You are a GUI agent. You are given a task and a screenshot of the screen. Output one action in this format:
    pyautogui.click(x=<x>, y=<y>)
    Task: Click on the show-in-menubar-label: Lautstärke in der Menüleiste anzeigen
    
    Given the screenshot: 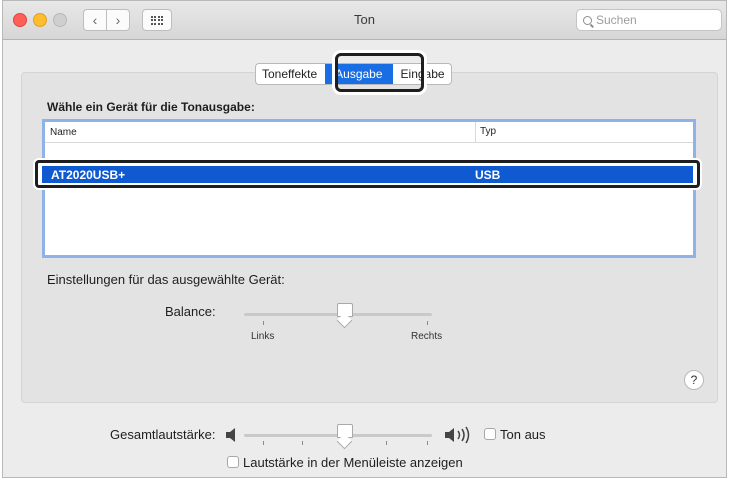 What is the action you would take?
    pyautogui.click(x=353, y=462)
    